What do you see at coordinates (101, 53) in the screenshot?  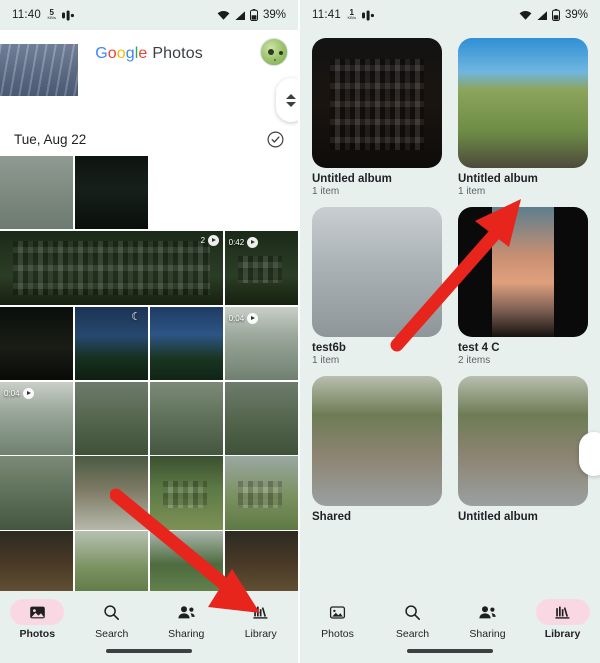 I see `wordmark-letter-g1: G` at bounding box center [101, 53].